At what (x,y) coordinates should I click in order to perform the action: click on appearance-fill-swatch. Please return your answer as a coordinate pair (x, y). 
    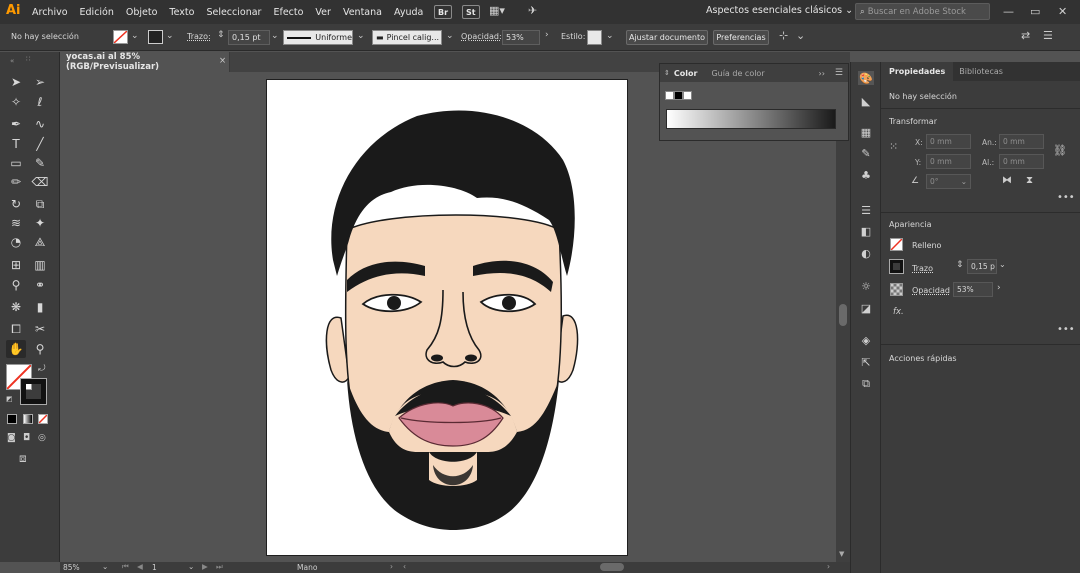
    Looking at the image, I should click on (896, 244).